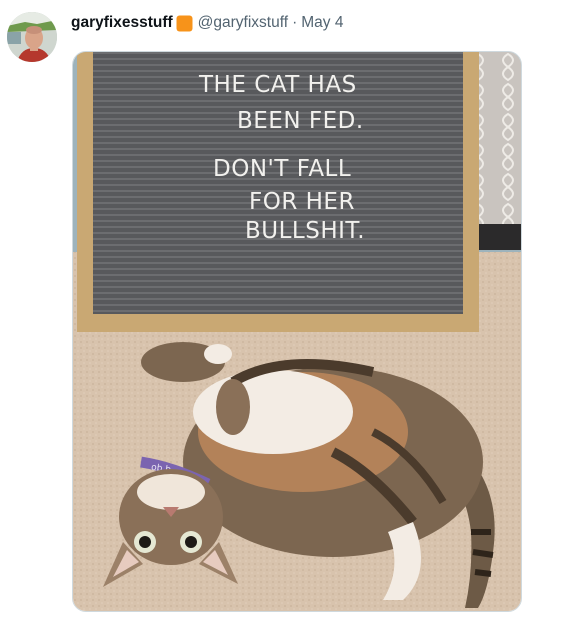 The width and height of the screenshot is (577, 621). Describe the element at coordinates (243, 23) in the screenshot. I see `user-handle: @garyfixstuff` at that location.